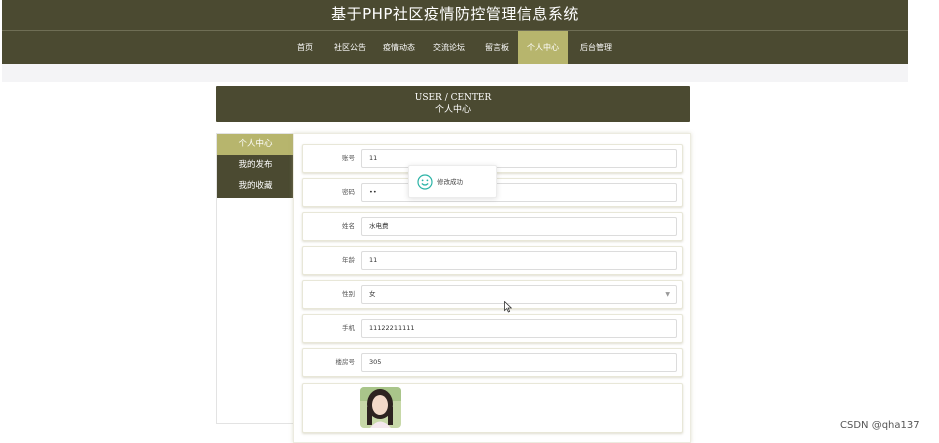 This screenshot has height=443, width=939. What do you see at coordinates (667, 294) in the screenshot?
I see `chevron-down-icon: ▼` at bounding box center [667, 294].